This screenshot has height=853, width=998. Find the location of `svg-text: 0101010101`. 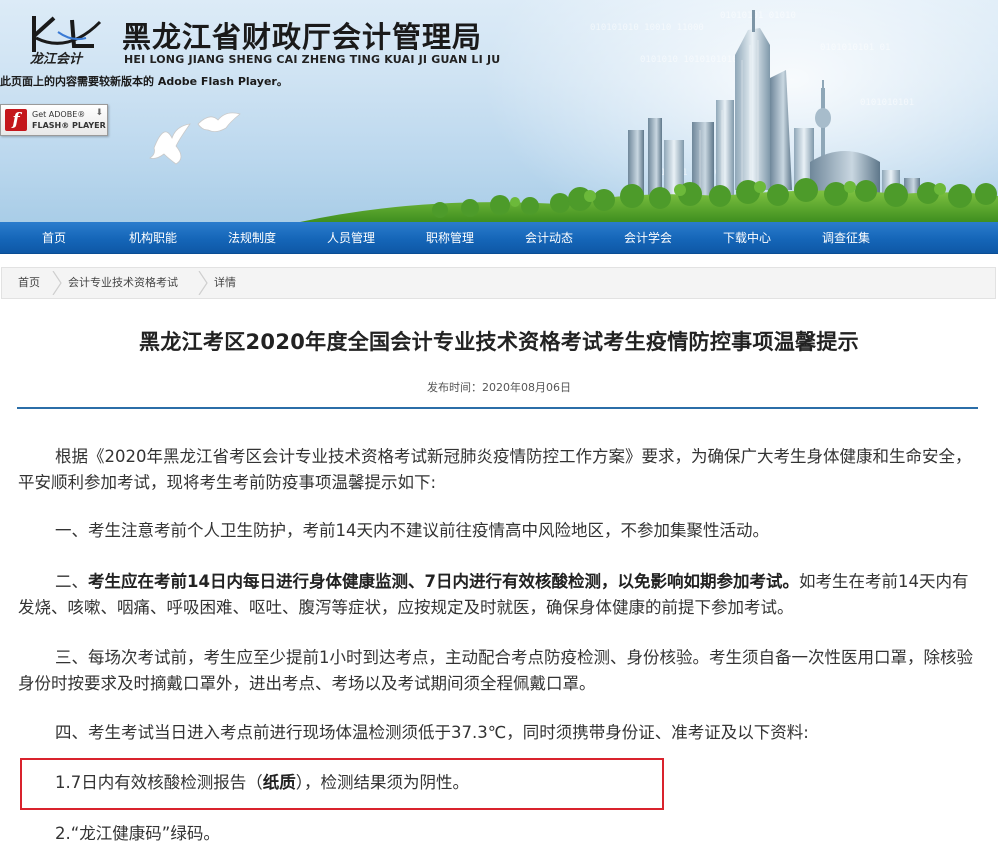

svg-text: 0101010101 is located at coordinates (887, 103).